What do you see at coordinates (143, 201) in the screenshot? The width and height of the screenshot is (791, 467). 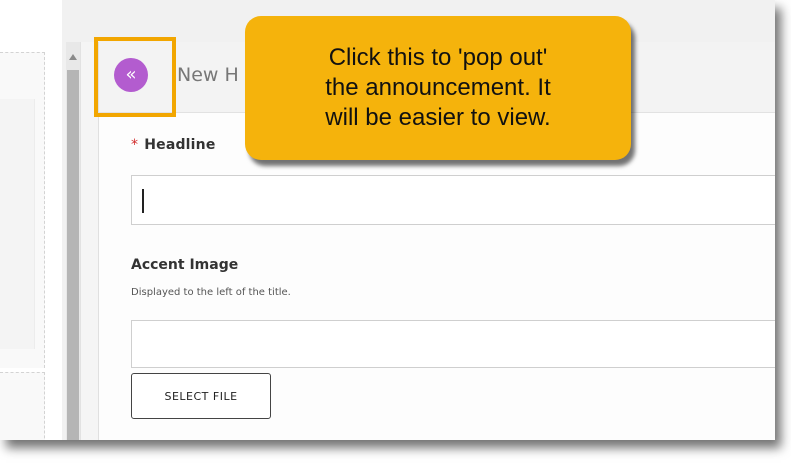 I see `text-caret` at bounding box center [143, 201].